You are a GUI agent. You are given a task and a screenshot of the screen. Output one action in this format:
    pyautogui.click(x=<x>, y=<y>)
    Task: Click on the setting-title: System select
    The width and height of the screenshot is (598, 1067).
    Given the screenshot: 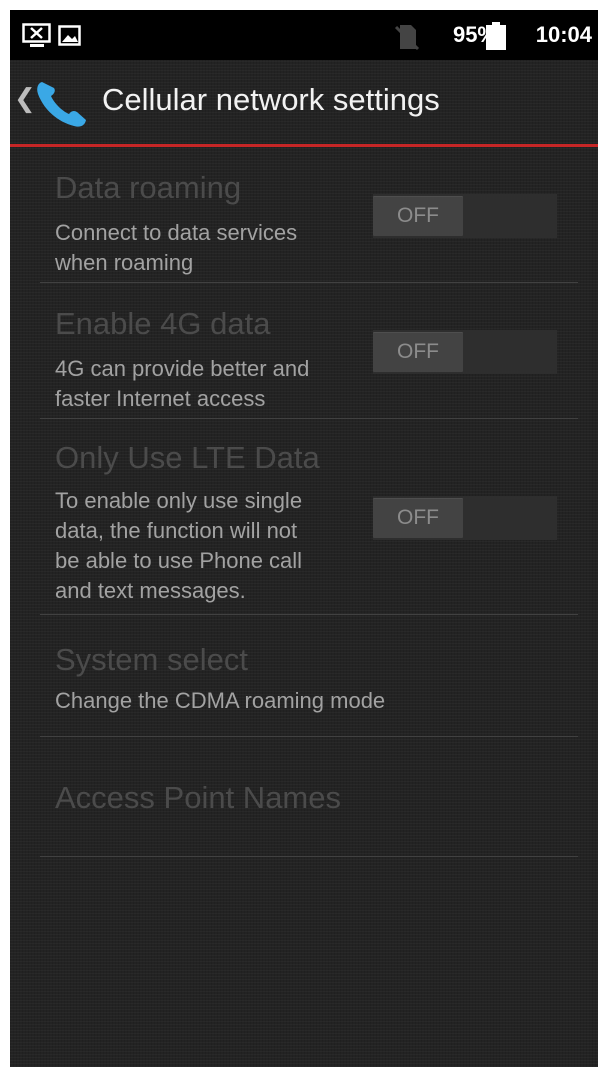 What is the action you would take?
    pyautogui.click(x=151, y=659)
    